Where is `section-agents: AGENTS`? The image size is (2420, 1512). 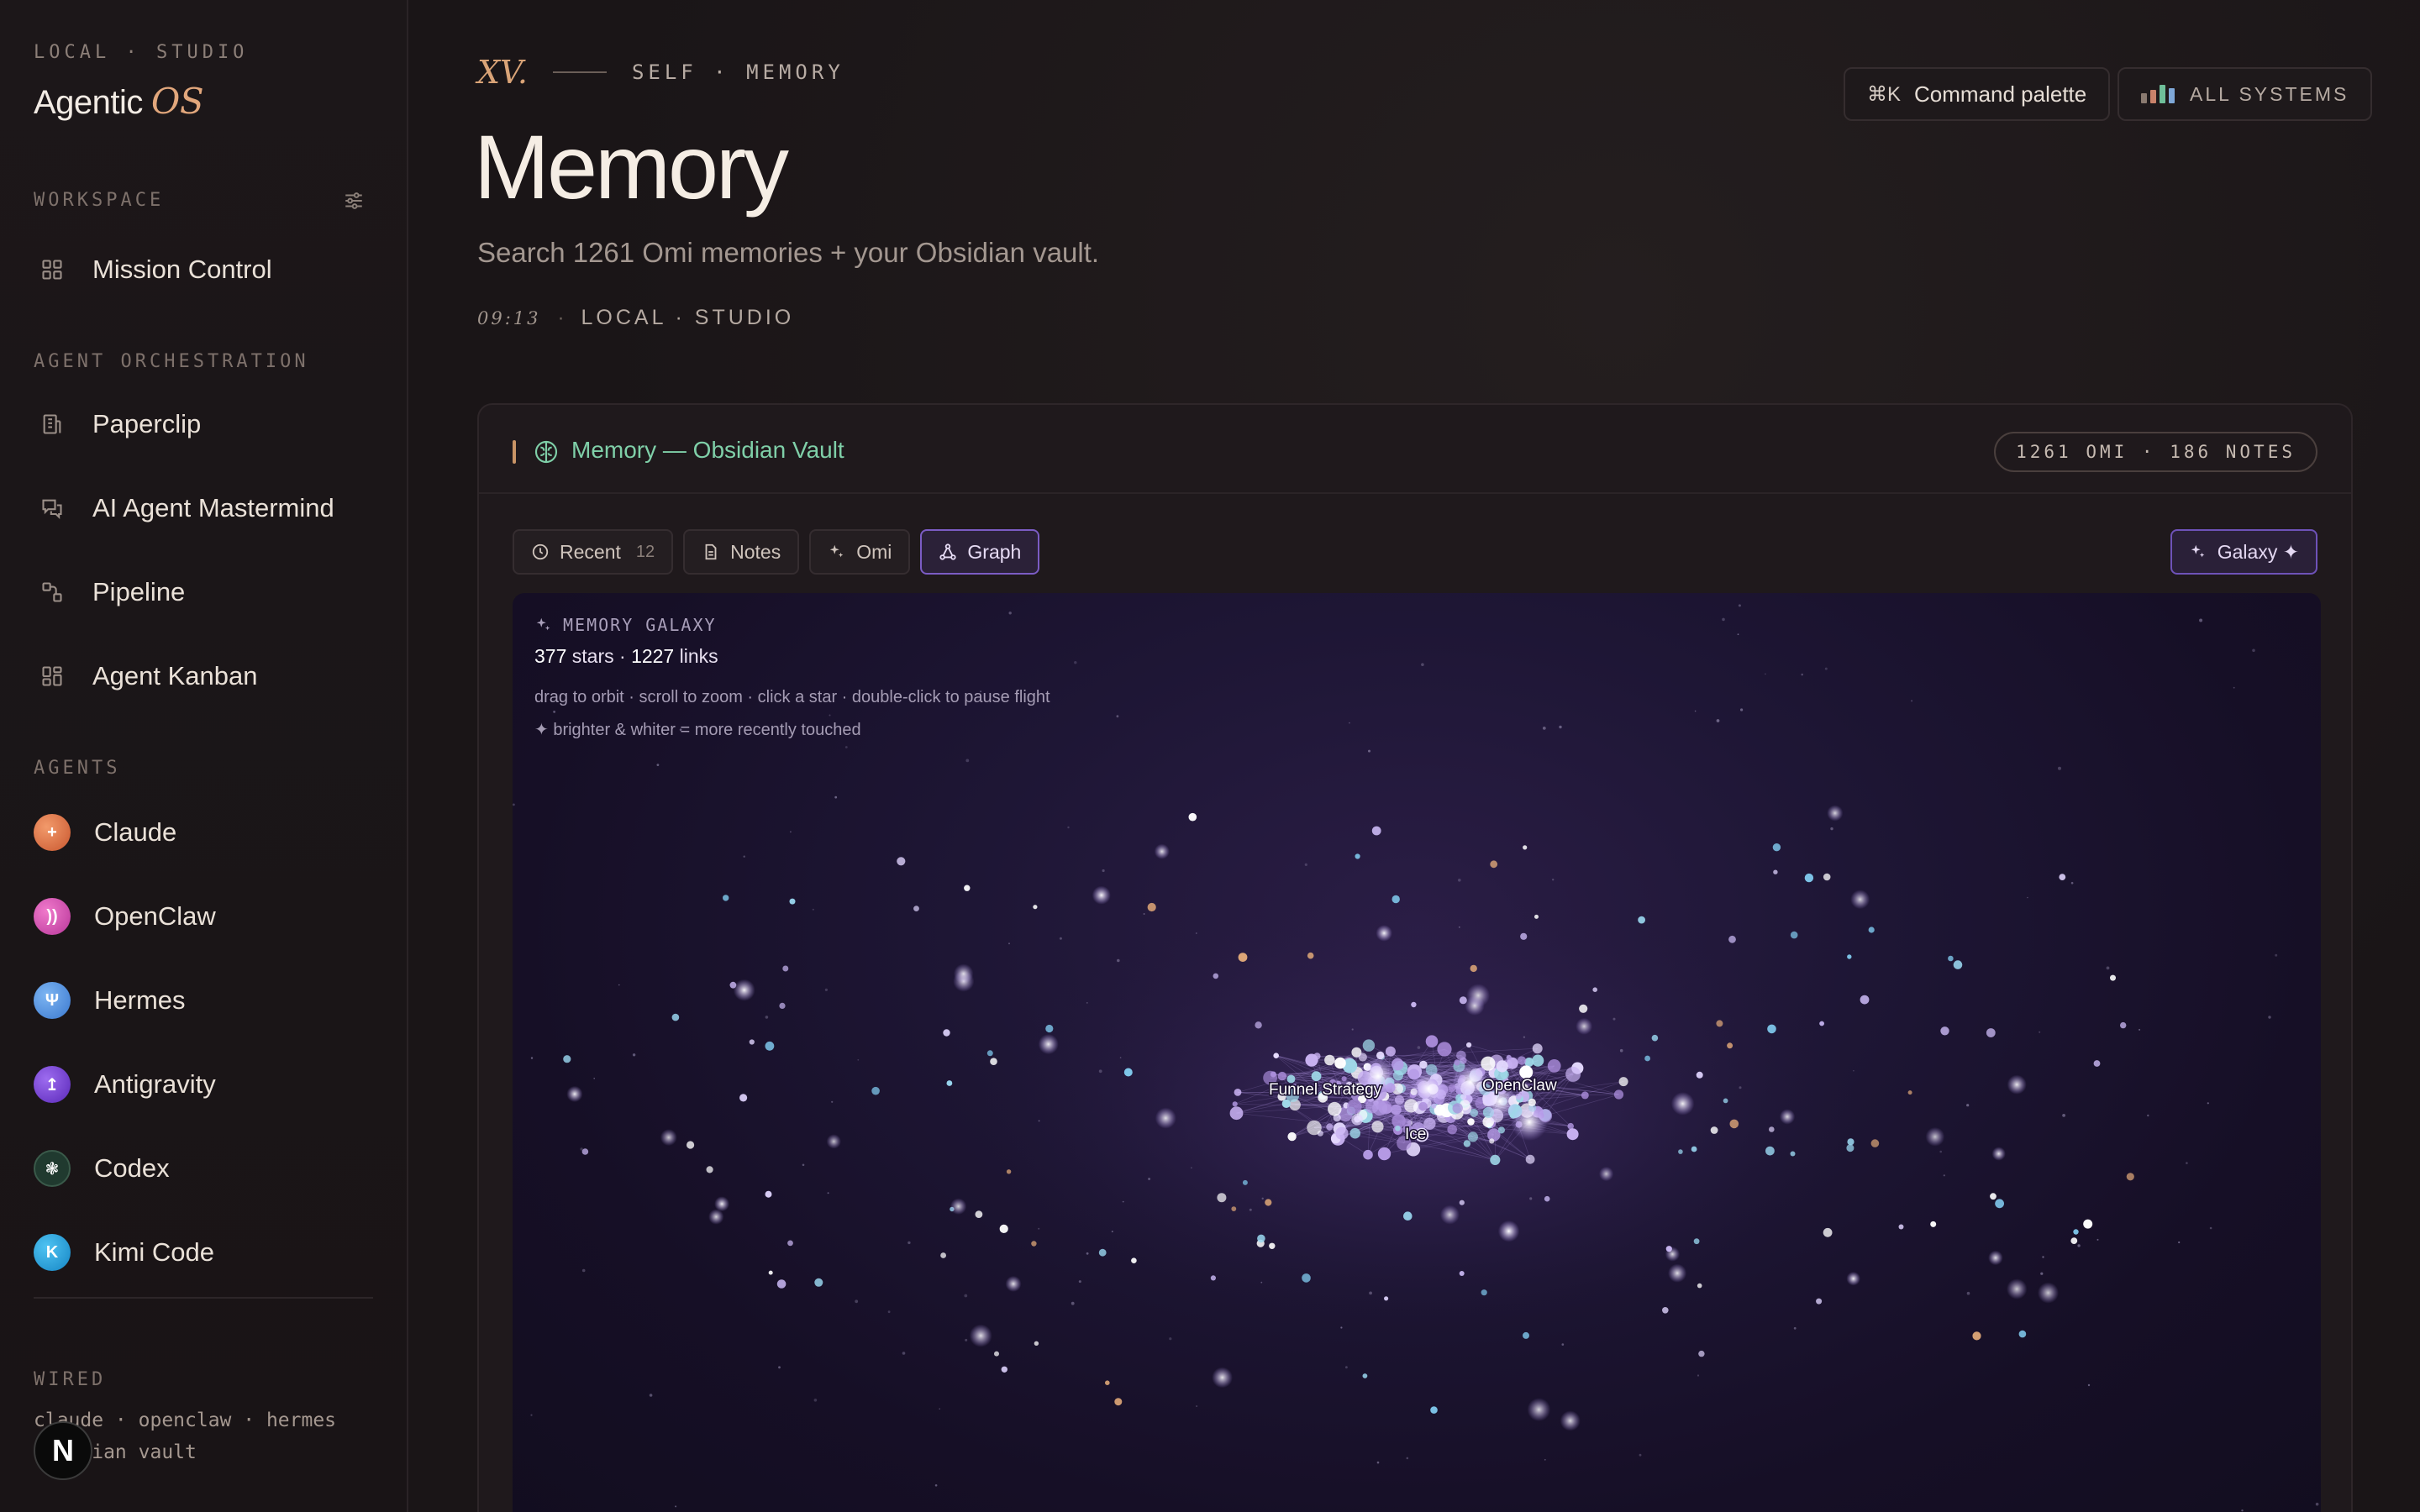 section-agents: AGENTS is located at coordinates (77, 768).